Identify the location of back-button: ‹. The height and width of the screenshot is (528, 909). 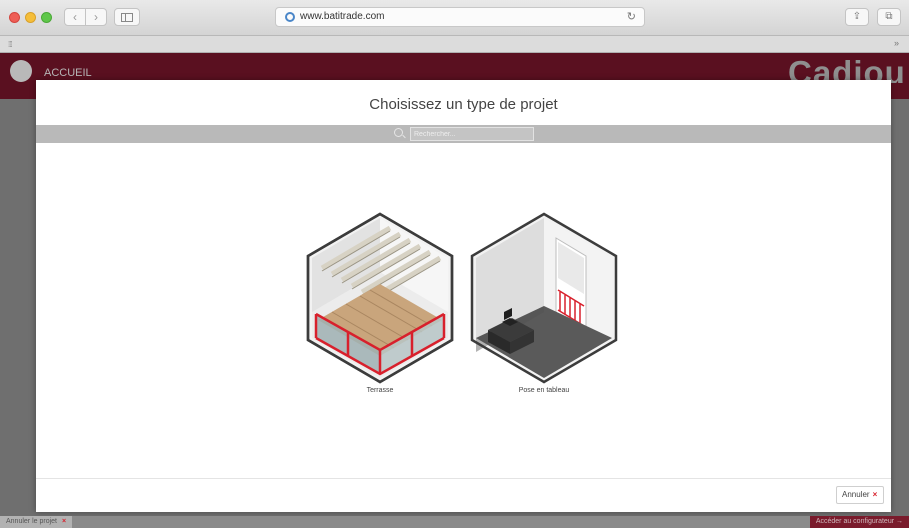
(75, 17).